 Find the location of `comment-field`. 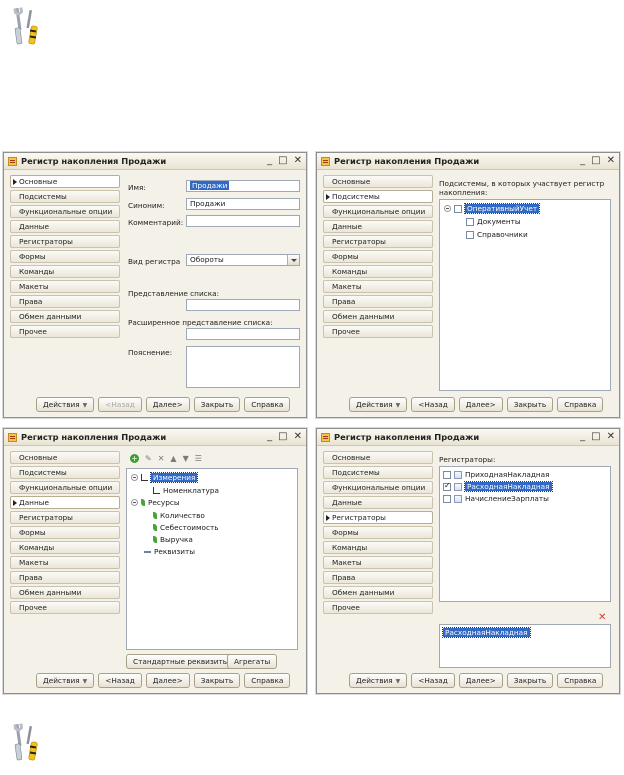

comment-field is located at coordinates (243, 221).